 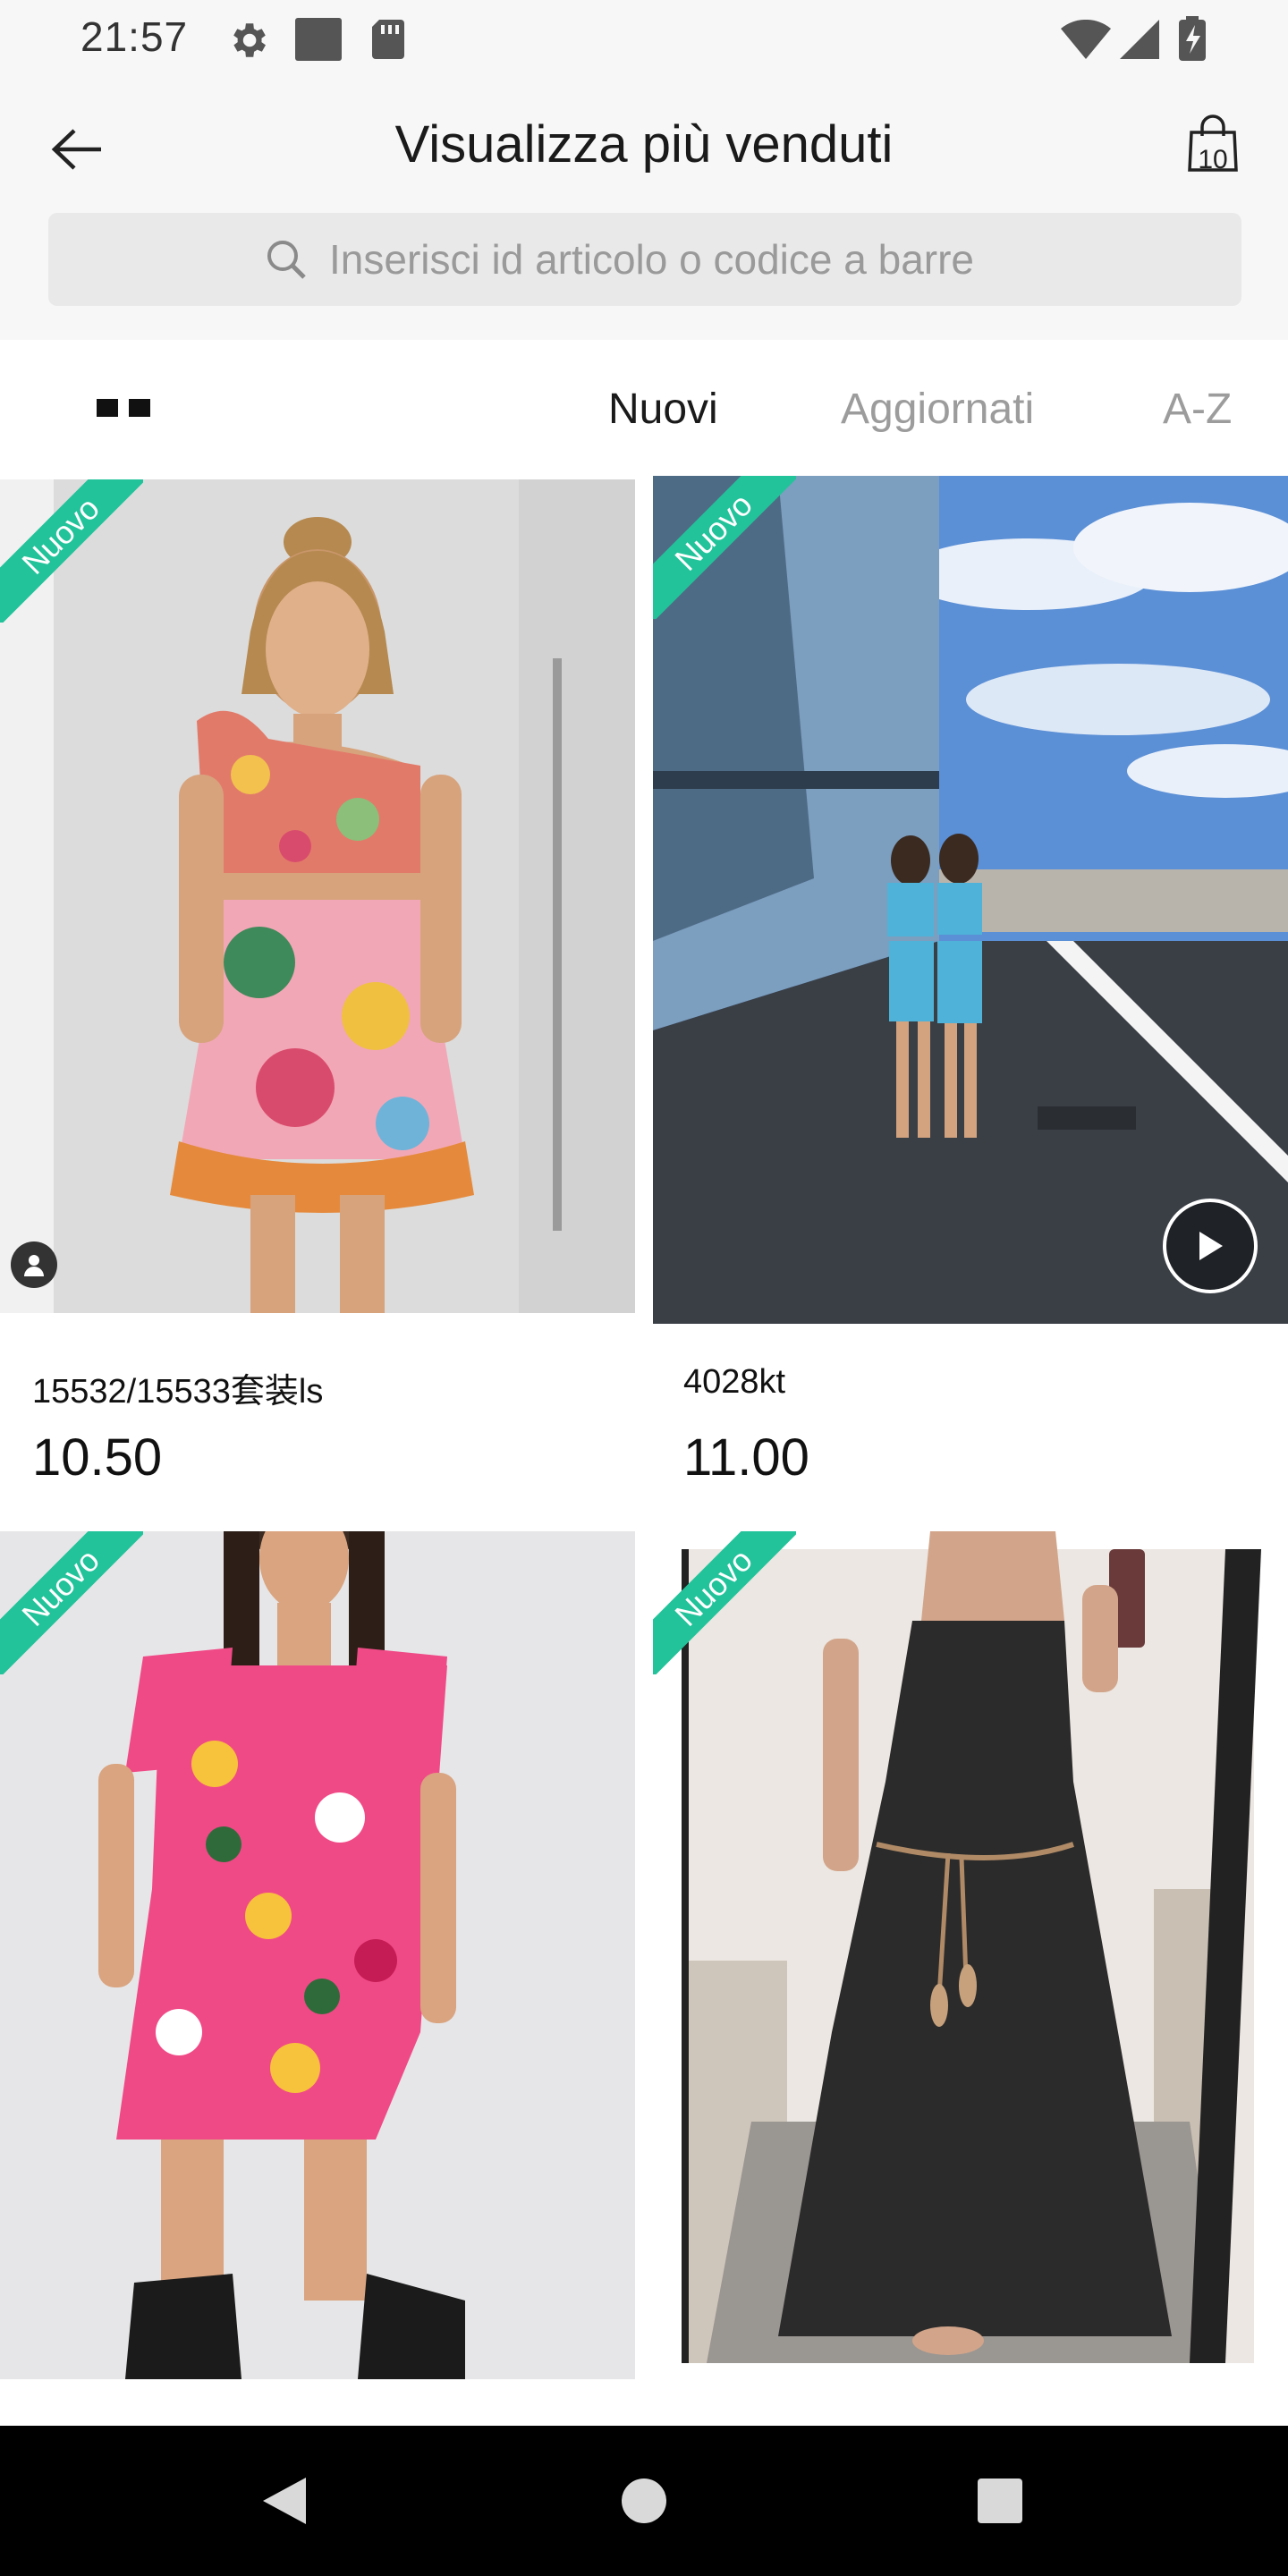 I want to click on product-price-1: 10.50, so click(x=97, y=1457).